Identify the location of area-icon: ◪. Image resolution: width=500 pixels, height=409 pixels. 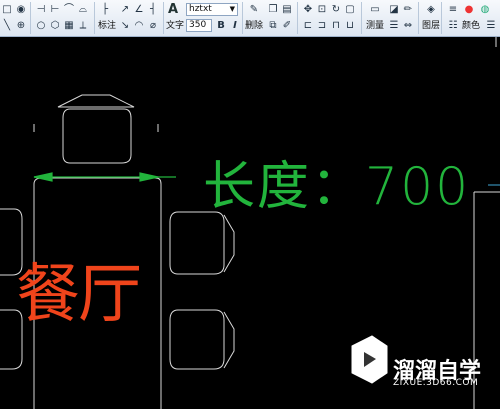
(394, 9).